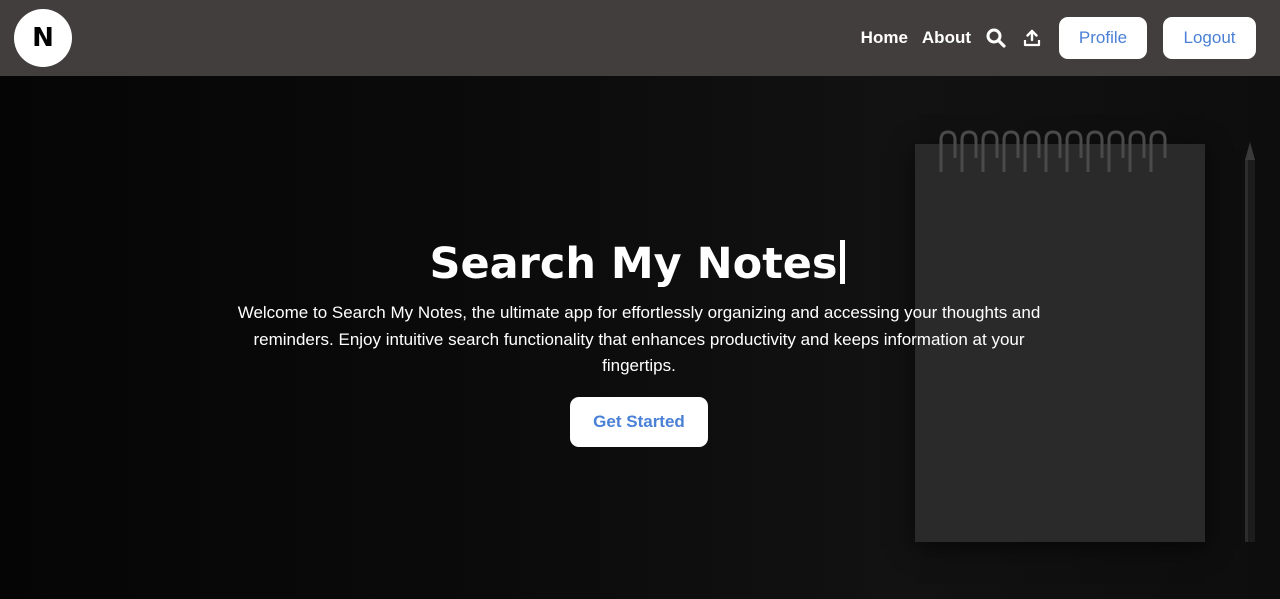  What do you see at coordinates (633, 264) in the screenshot?
I see `page-title-text: Search My Notes` at bounding box center [633, 264].